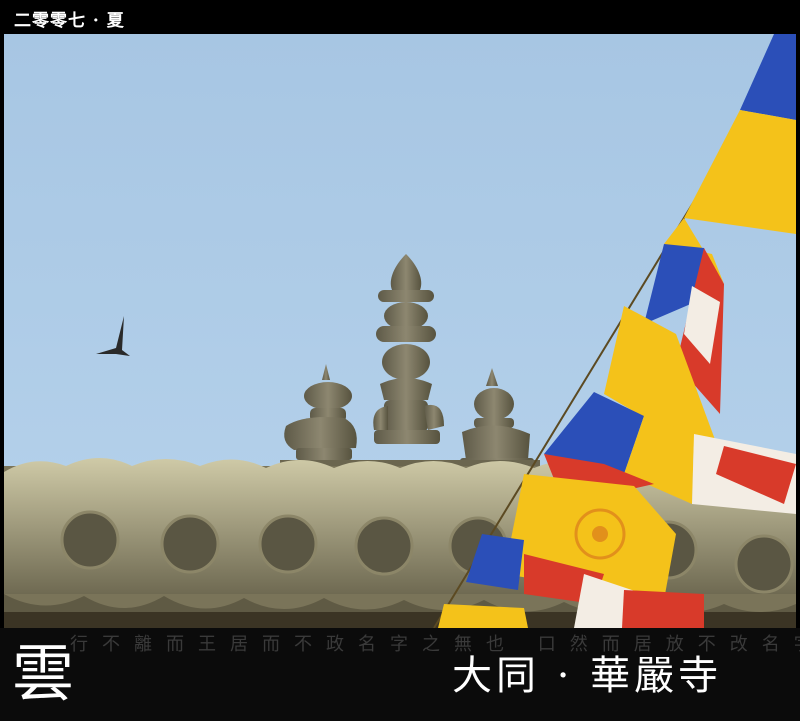 This screenshot has height=721, width=800. What do you see at coordinates (69, 21) in the screenshot?
I see `date-caption: 二零零七 · 夏` at bounding box center [69, 21].